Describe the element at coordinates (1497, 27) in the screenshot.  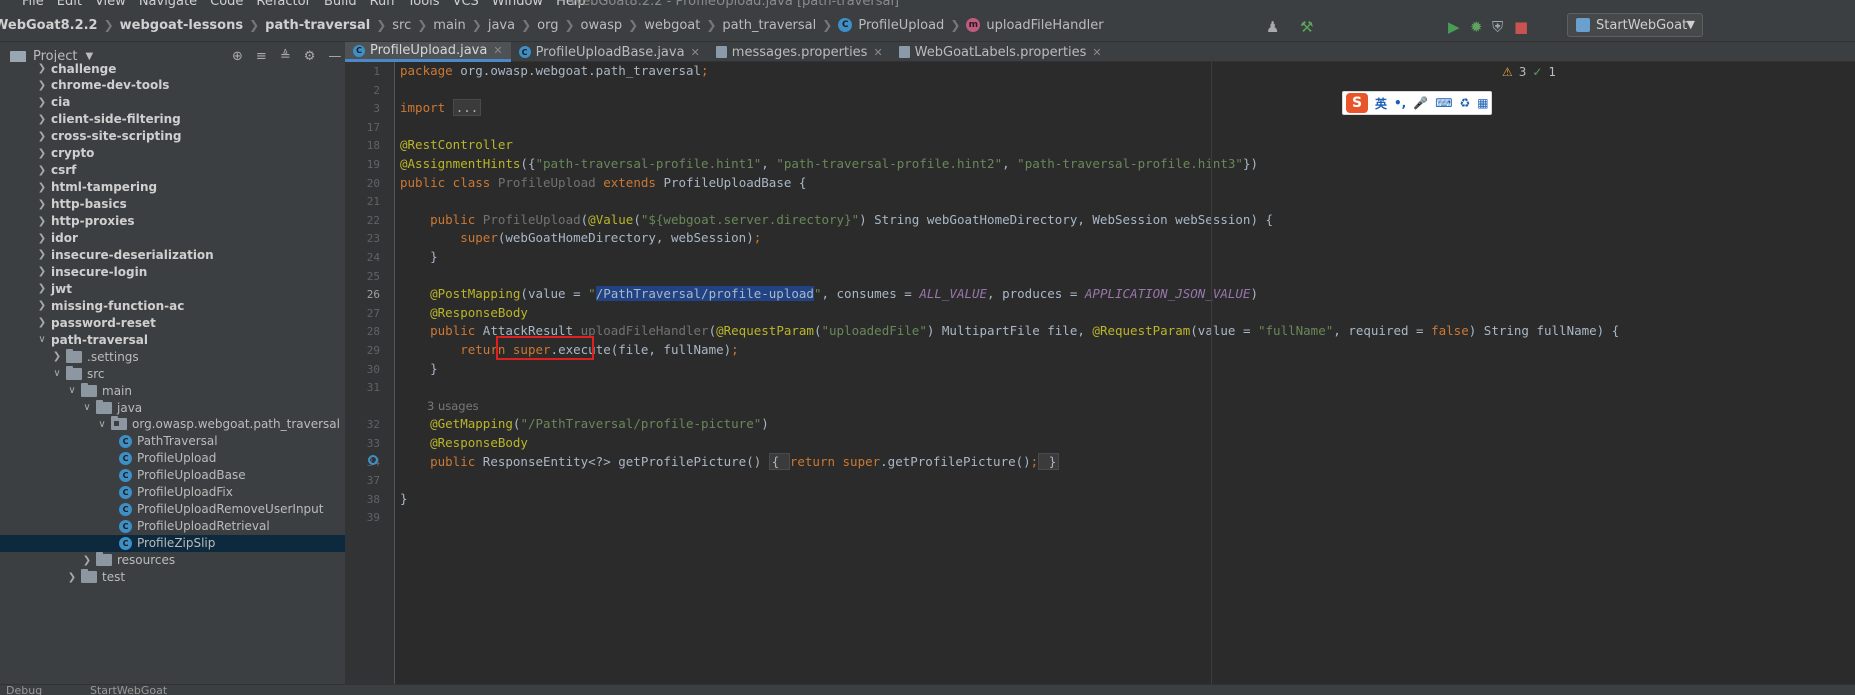
I see `coverage-icon: ⛨` at that location.